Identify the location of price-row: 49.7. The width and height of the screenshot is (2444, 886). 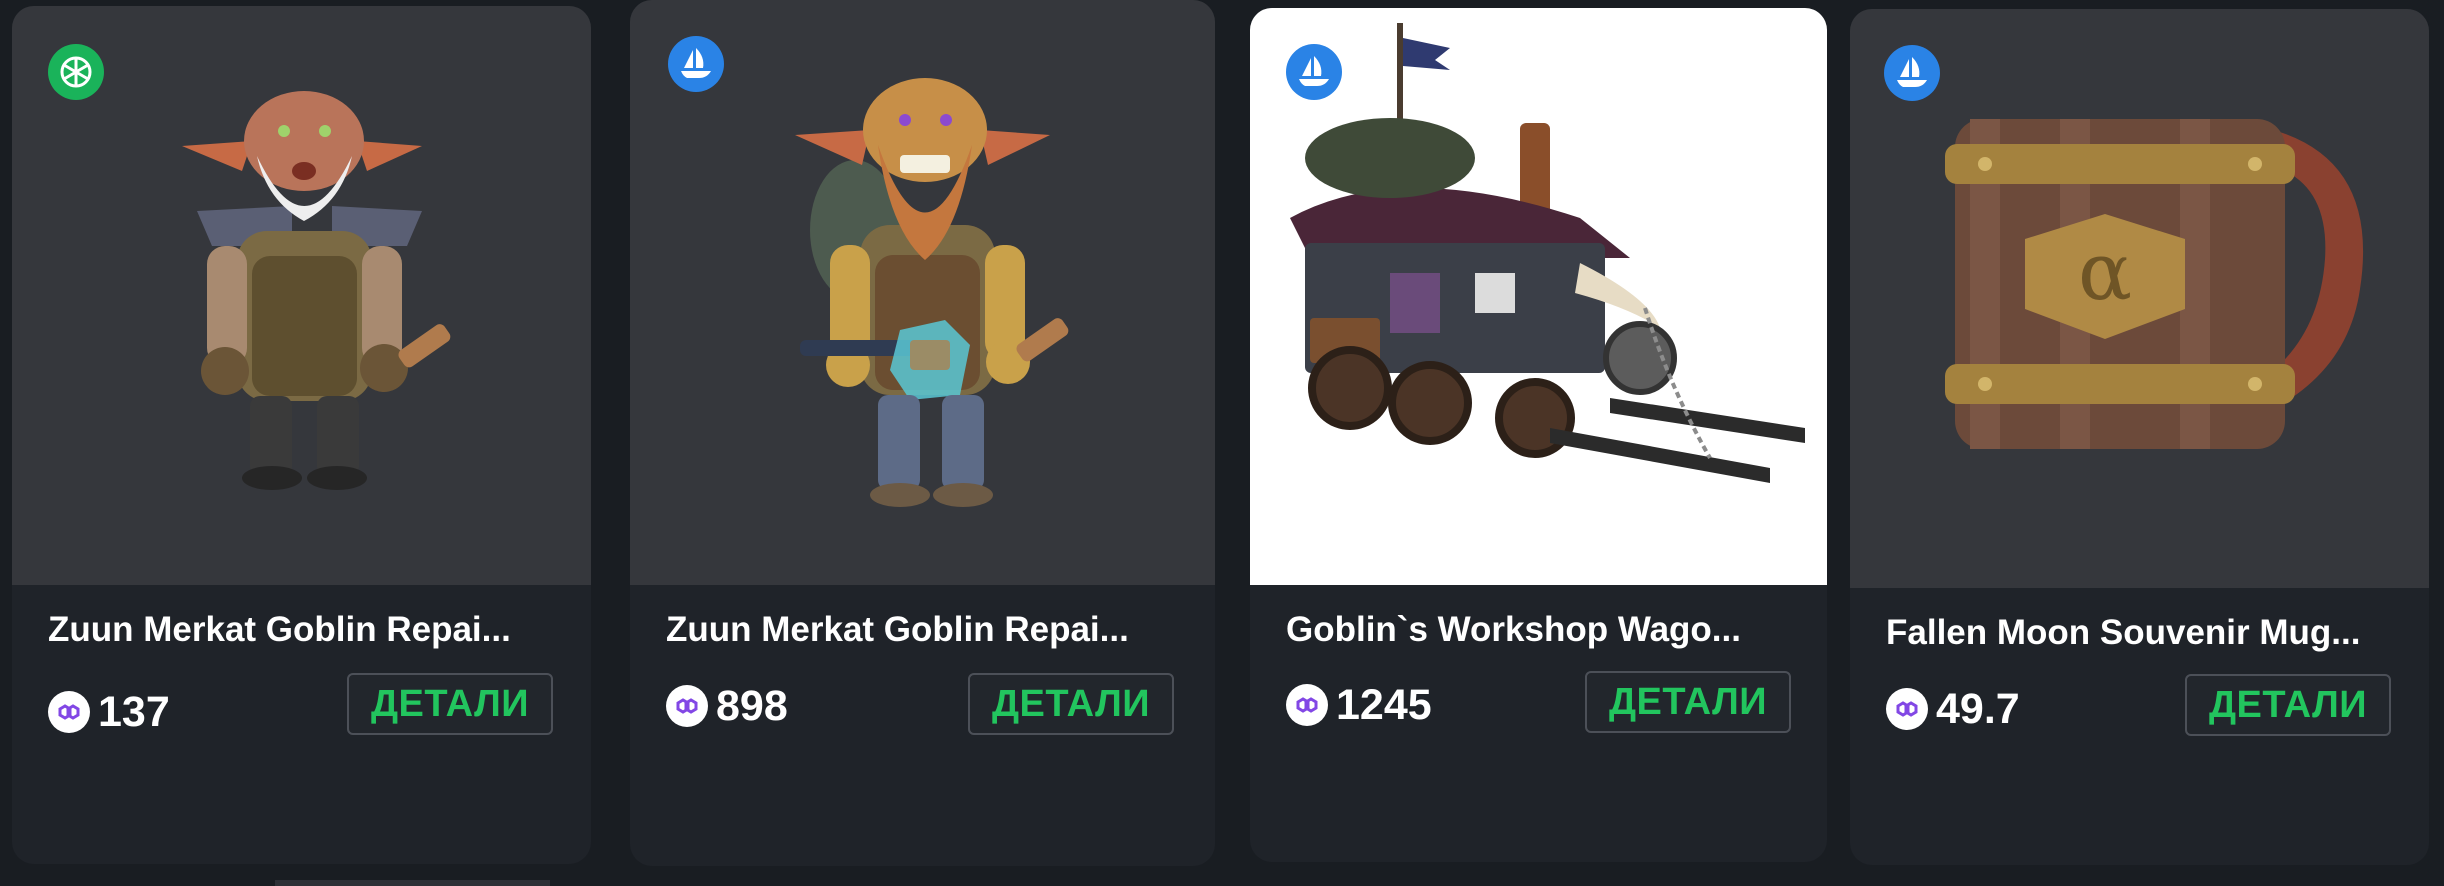
(1953, 709).